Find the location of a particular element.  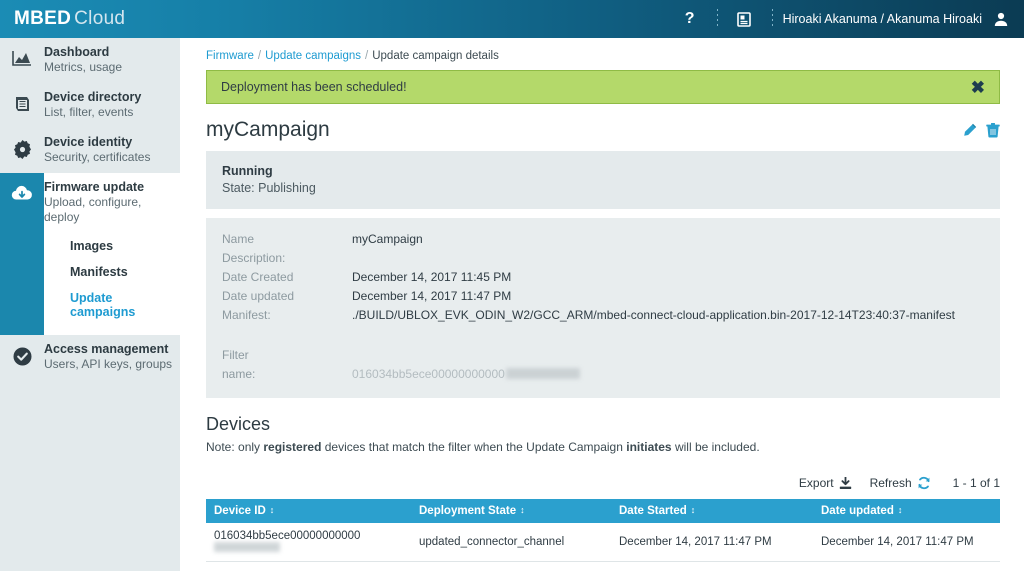

sidebar-item-dashboard: Dashboard Metrics, usage is located at coordinates (90, 60).